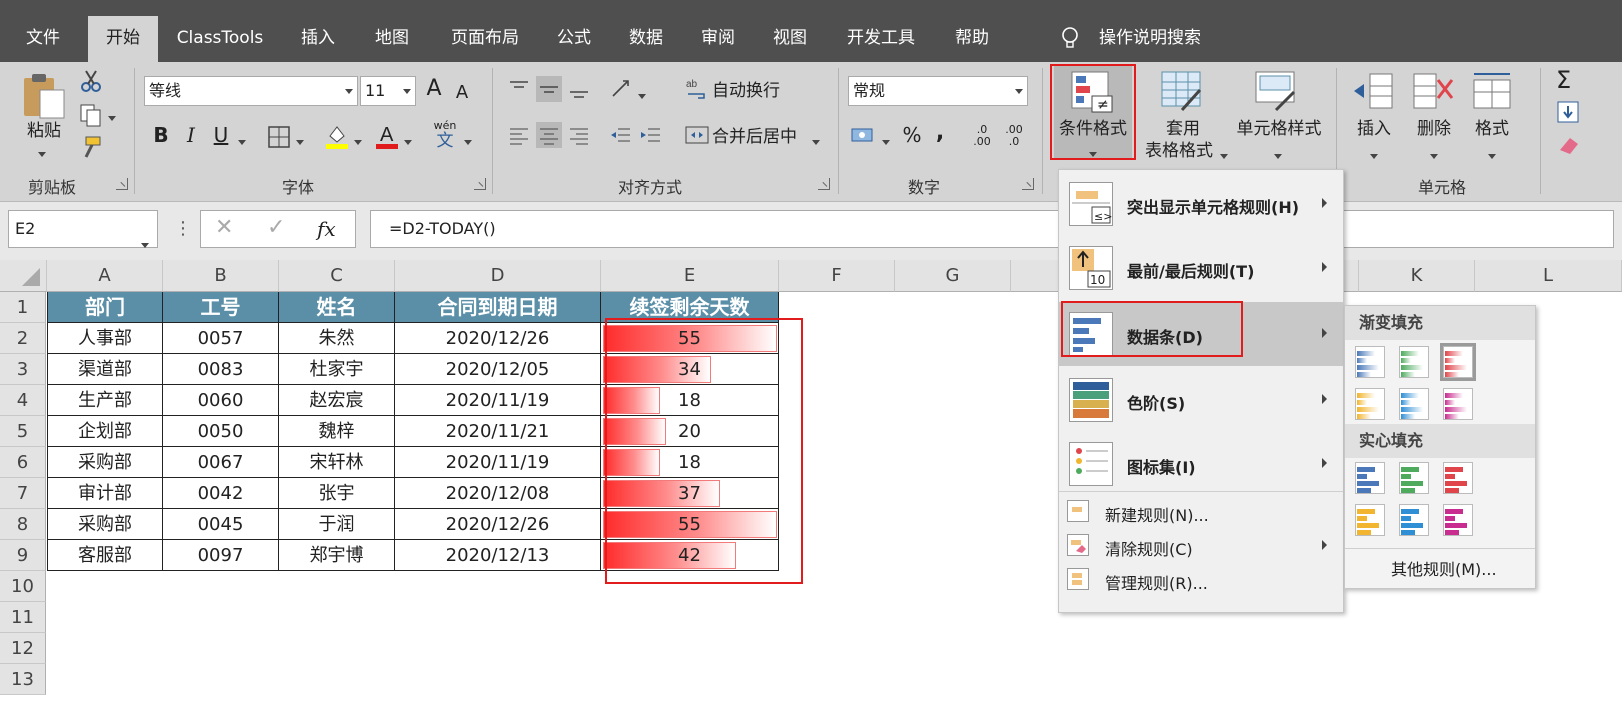 Image resolution: width=1622 pixels, height=708 pixels. Describe the element at coordinates (337, 431) in the screenshot. I see `table-cell: 魏梓` at that location.